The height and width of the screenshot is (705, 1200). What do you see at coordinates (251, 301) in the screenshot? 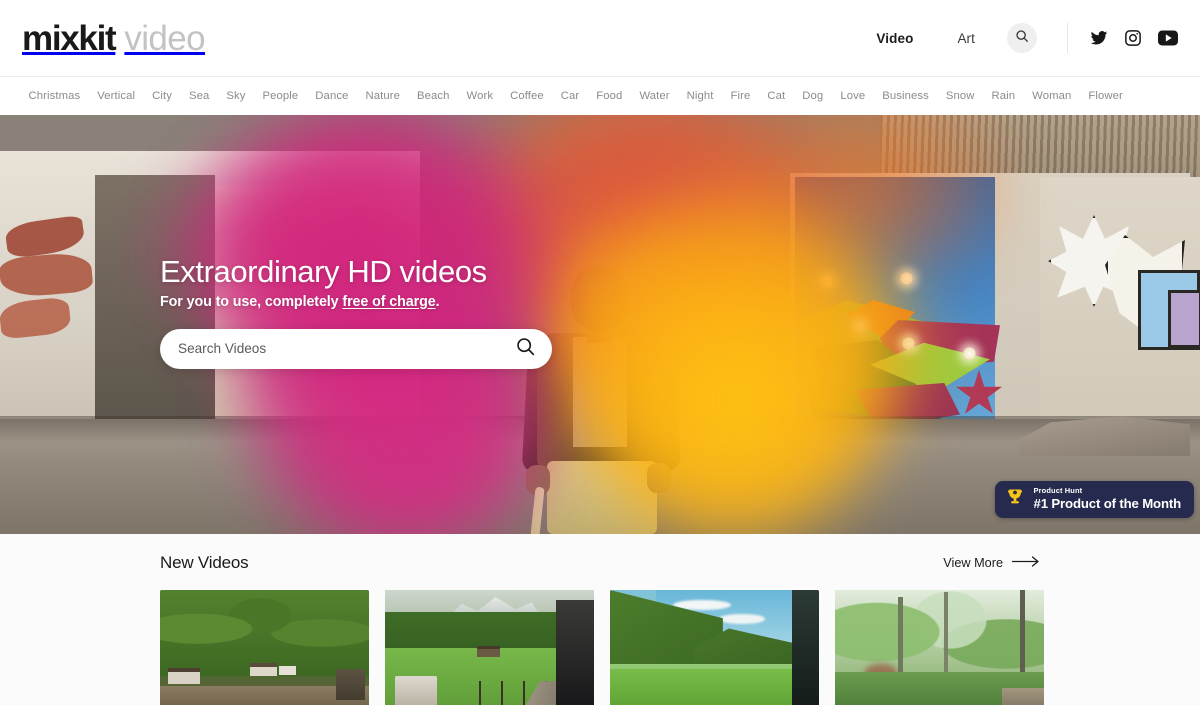
I see `hero-subtitle-prefix: For you to use, completely` at bounding box center [251, 301].